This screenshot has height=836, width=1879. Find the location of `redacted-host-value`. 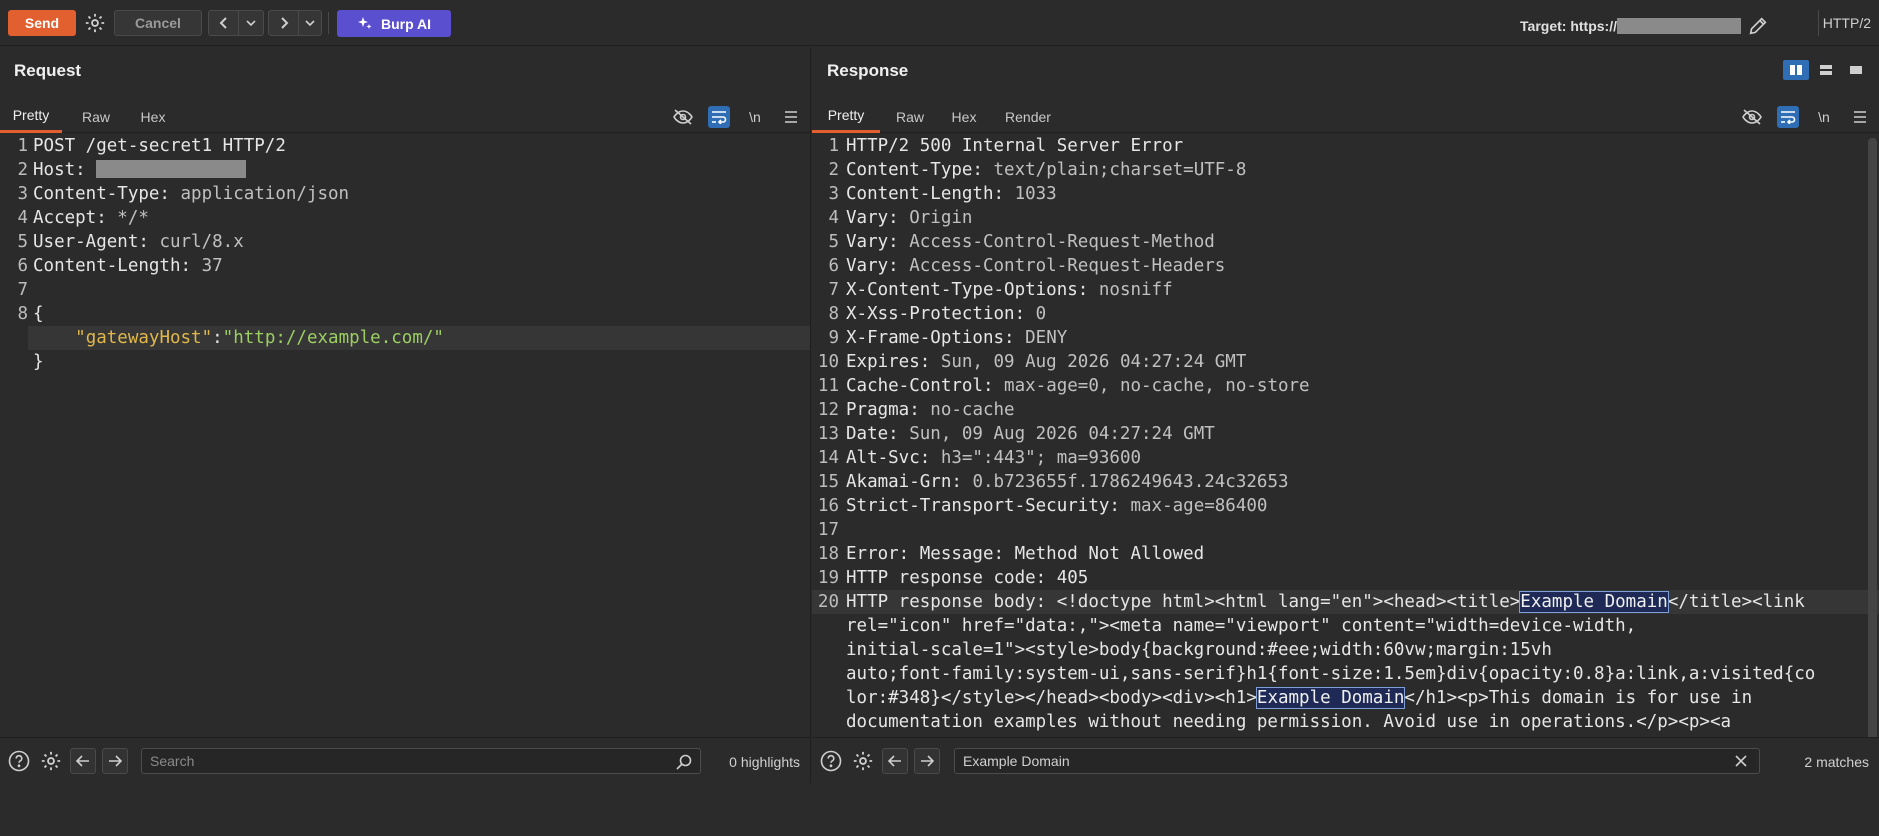

redacted-host-value is located at coordinates (171, 169).